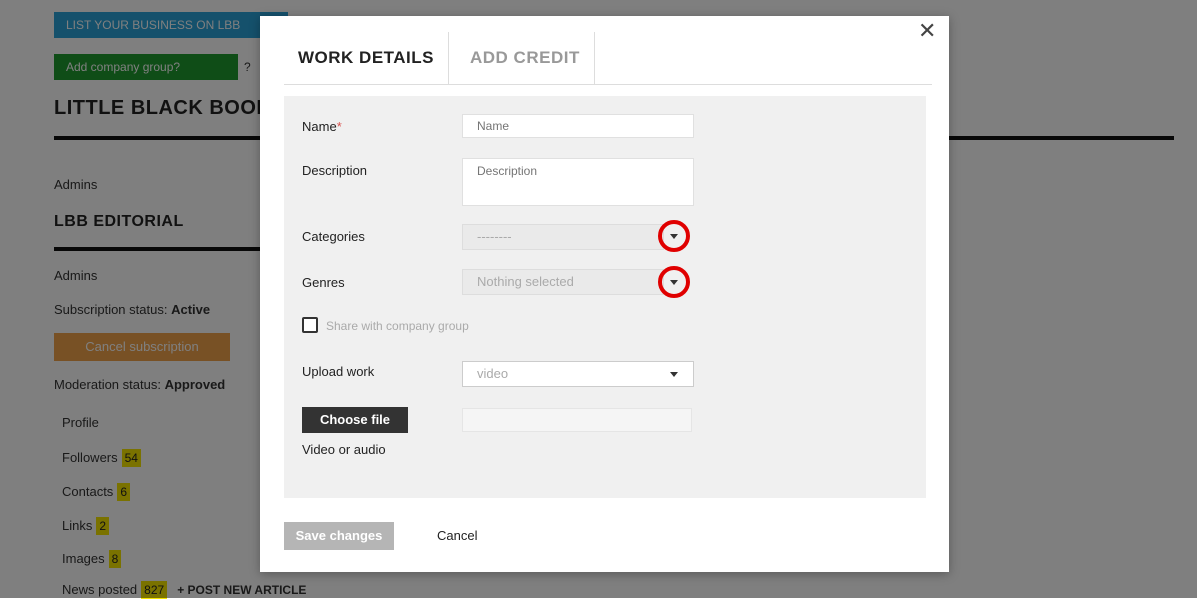 This screenshot has height=599, width=1197. What do you see at coordinates (344, 449) in the screenshot?
I see `file-hint: Video or audio` at bounding box center [344, 449].